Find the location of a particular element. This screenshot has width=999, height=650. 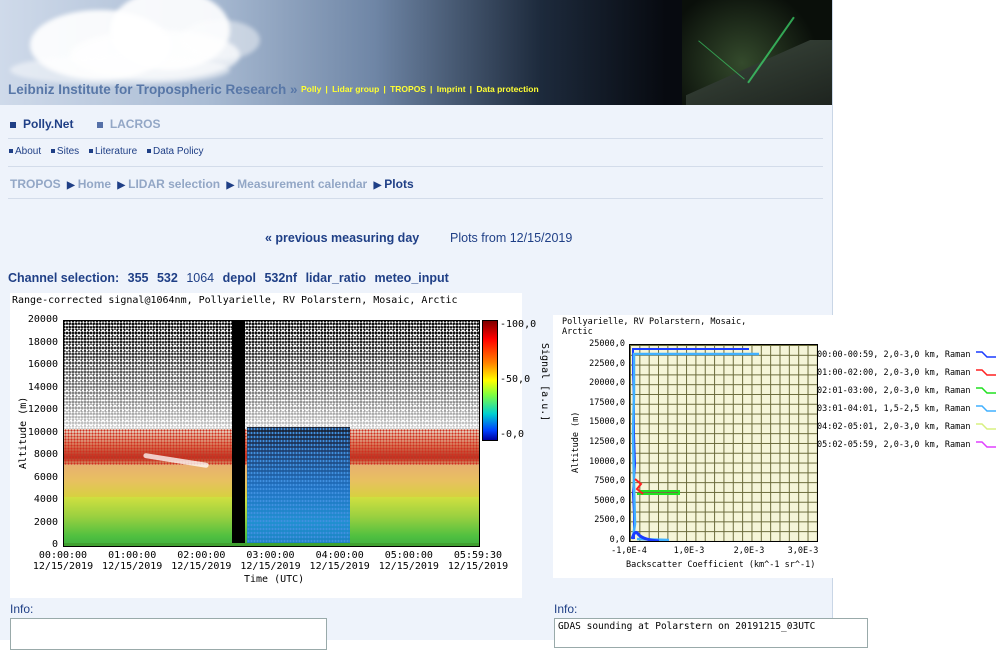

profile-ytick: 25000,0 is located at coordinates (607, 344).